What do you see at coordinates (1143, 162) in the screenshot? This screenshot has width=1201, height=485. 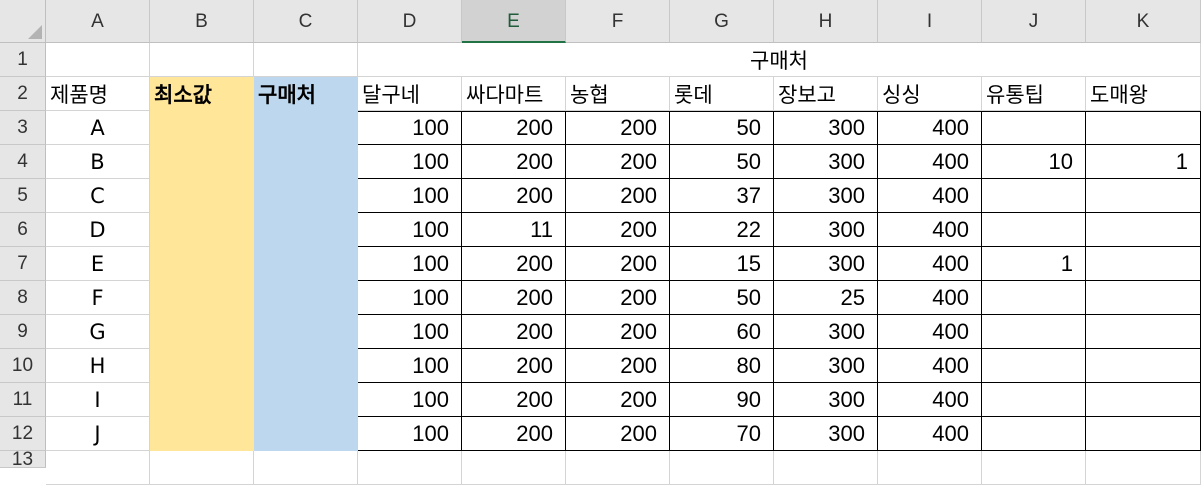 I see `price-cell: 1` at bounding box center [1143, 162].